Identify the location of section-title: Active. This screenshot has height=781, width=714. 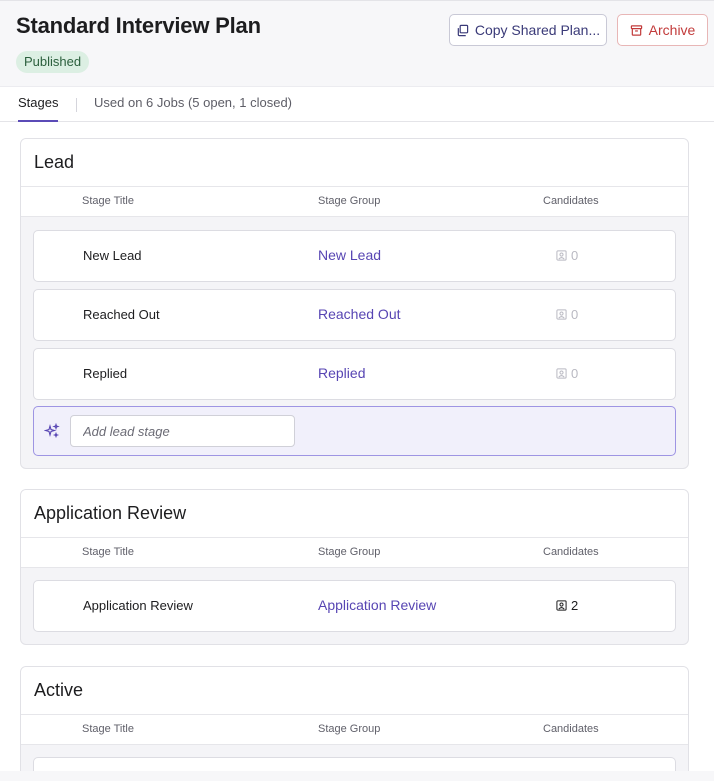
(354, 691).